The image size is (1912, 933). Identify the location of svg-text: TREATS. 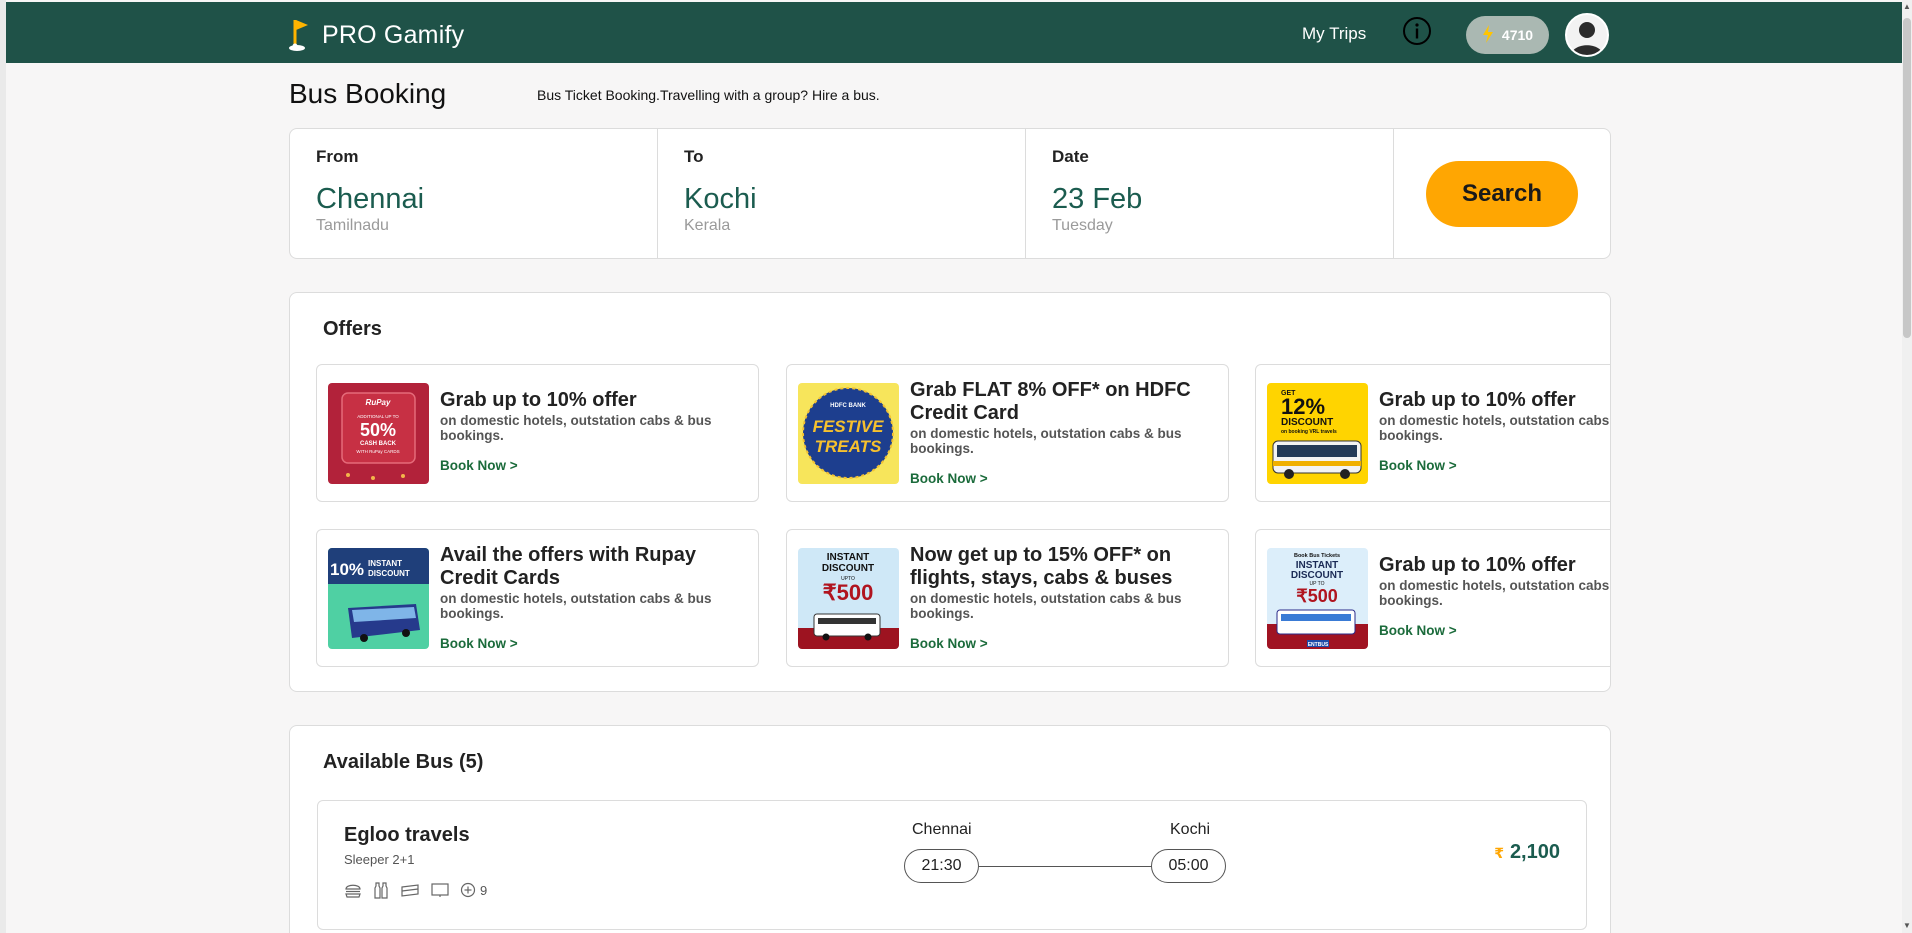
(848, 446).